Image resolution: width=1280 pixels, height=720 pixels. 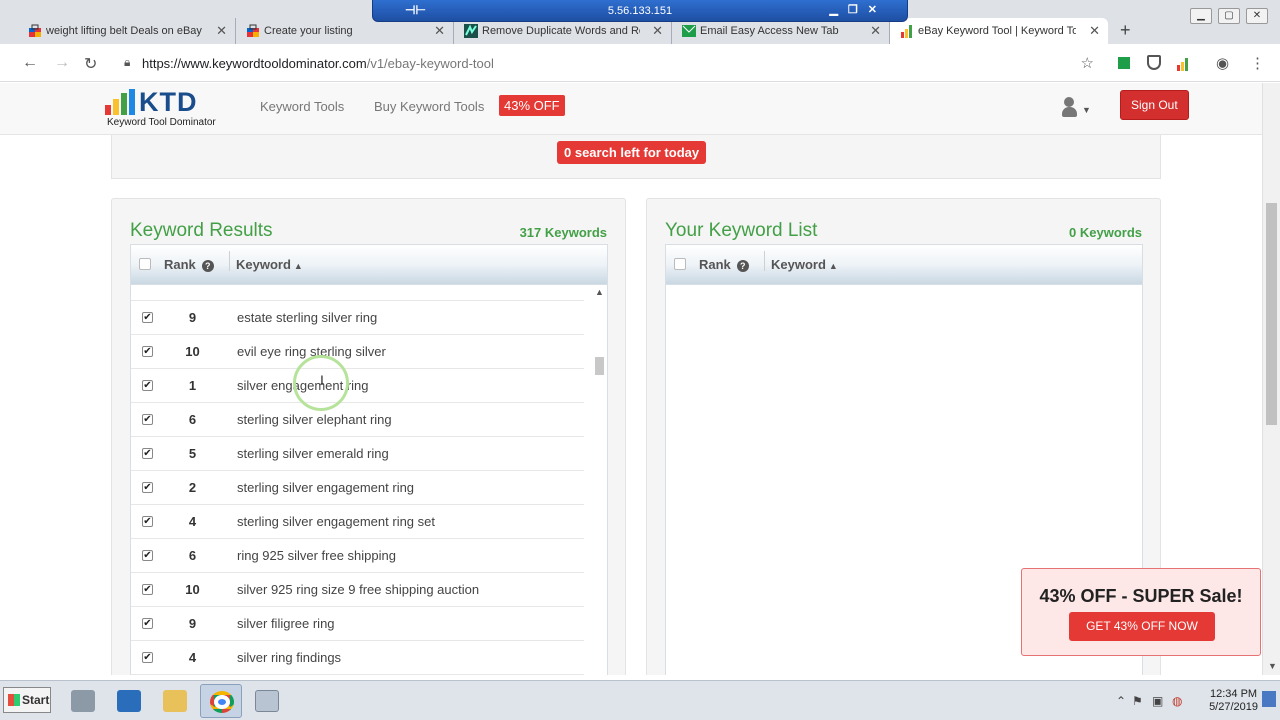 I want to click on back-icon: ←, so click(x=30, y=63).